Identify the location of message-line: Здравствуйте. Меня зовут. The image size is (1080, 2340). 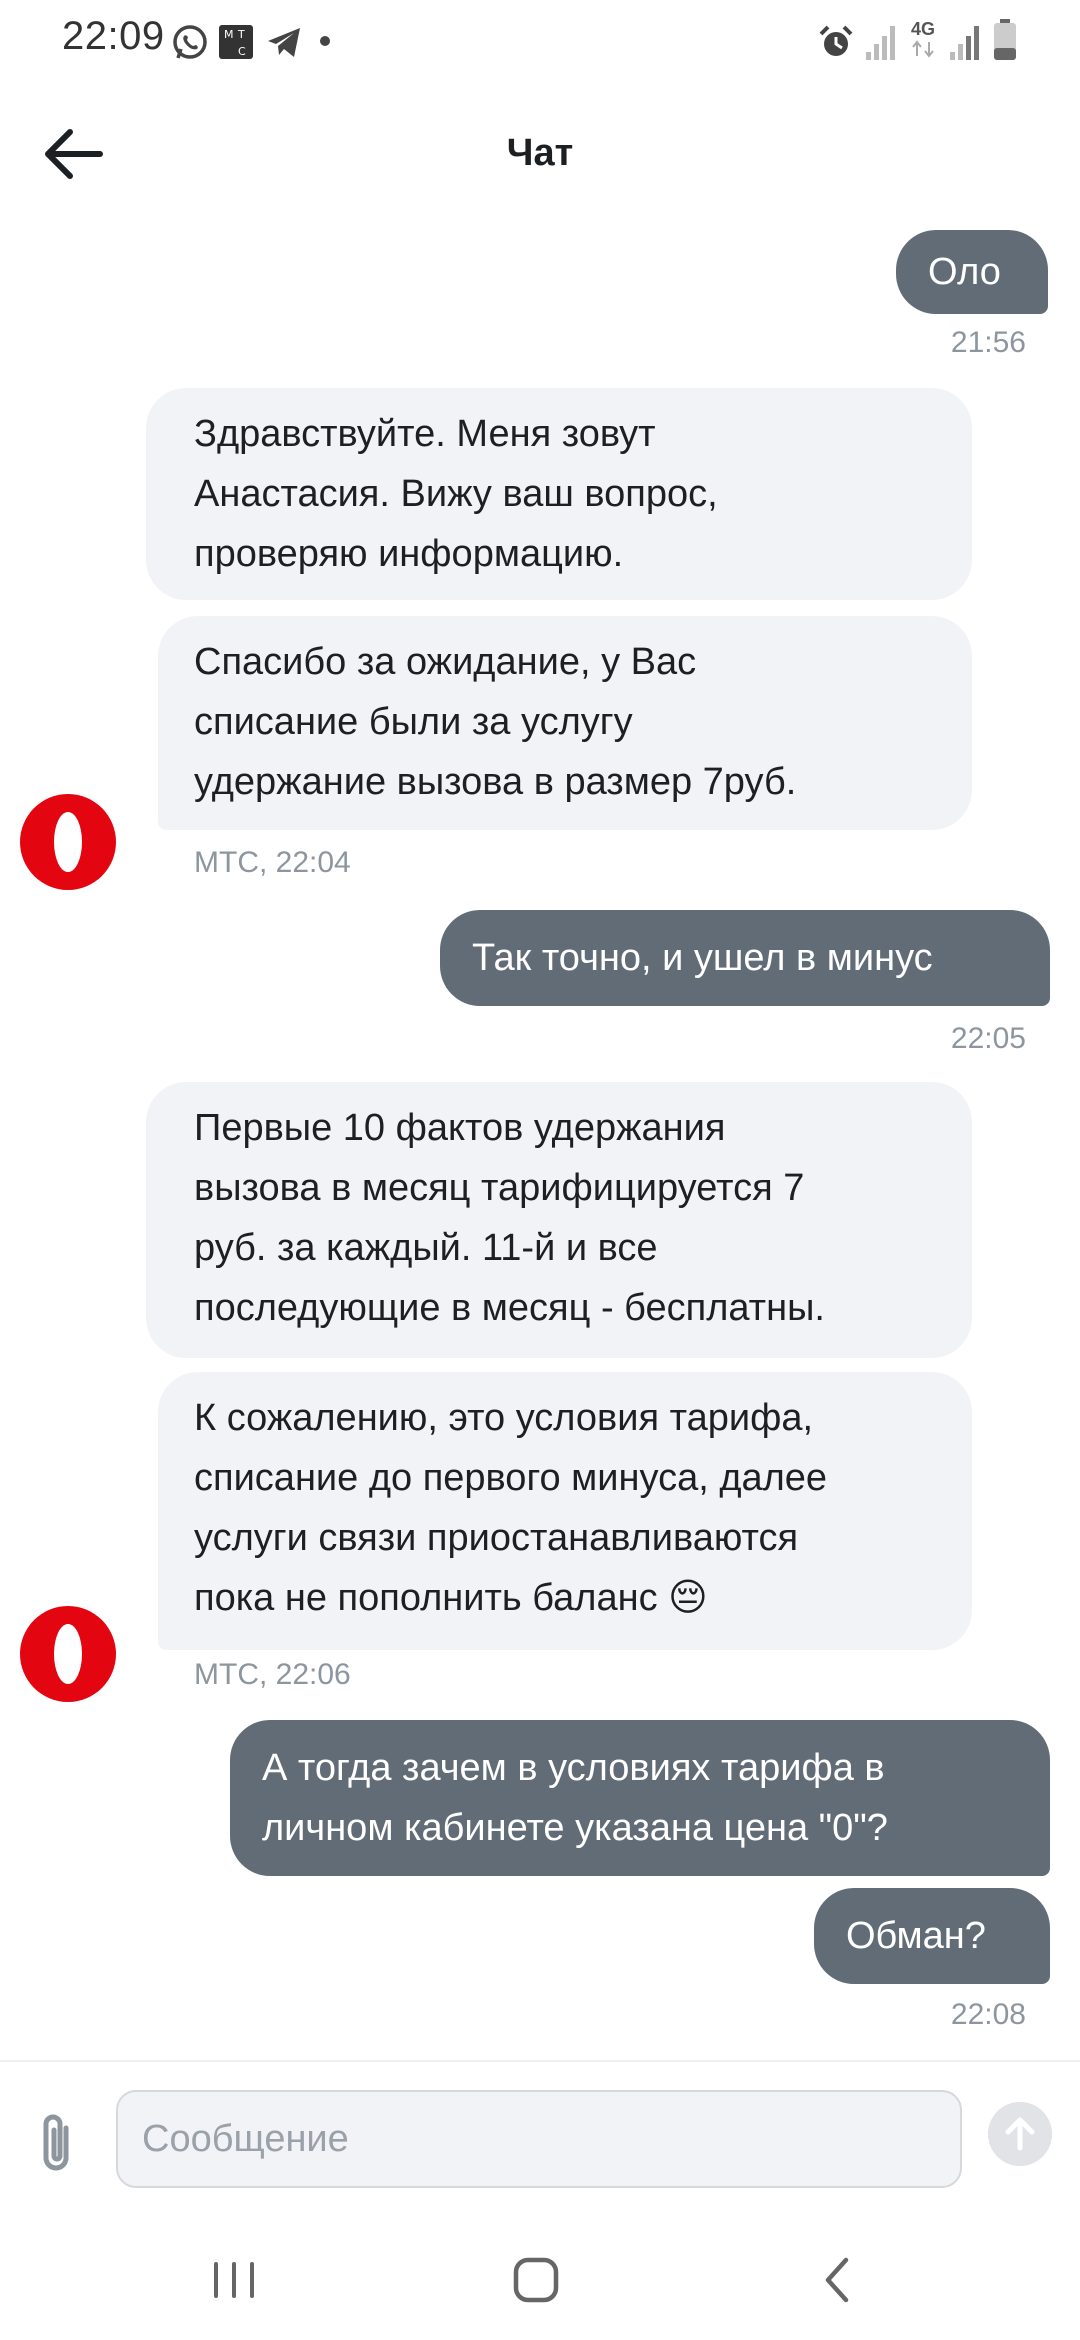
(425, 434).